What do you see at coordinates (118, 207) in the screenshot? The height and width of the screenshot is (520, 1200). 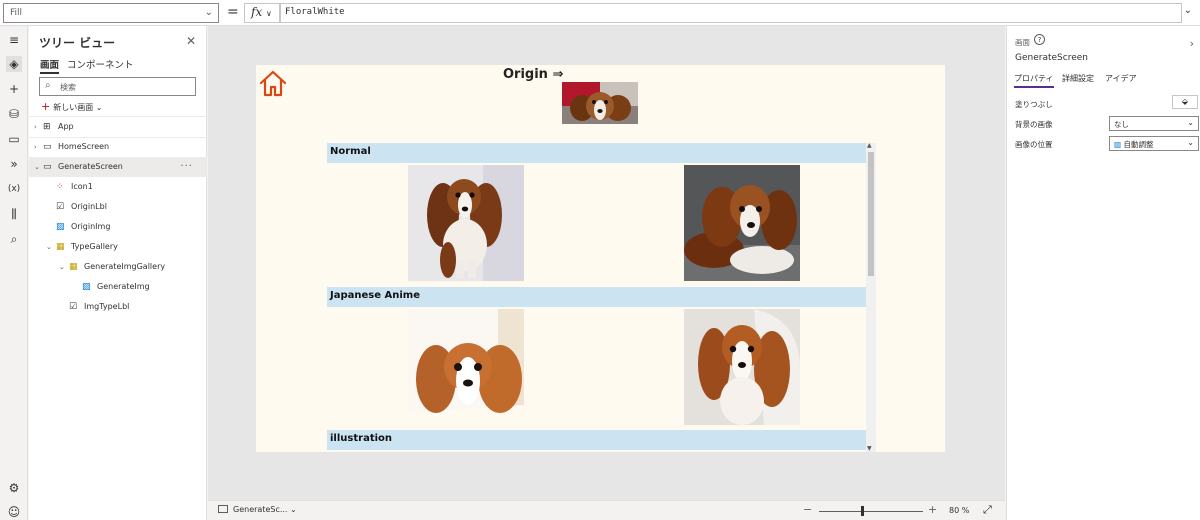 I see `tree-item-originlbl: ☑ OriginLbl` at bounding box center [118, 207].